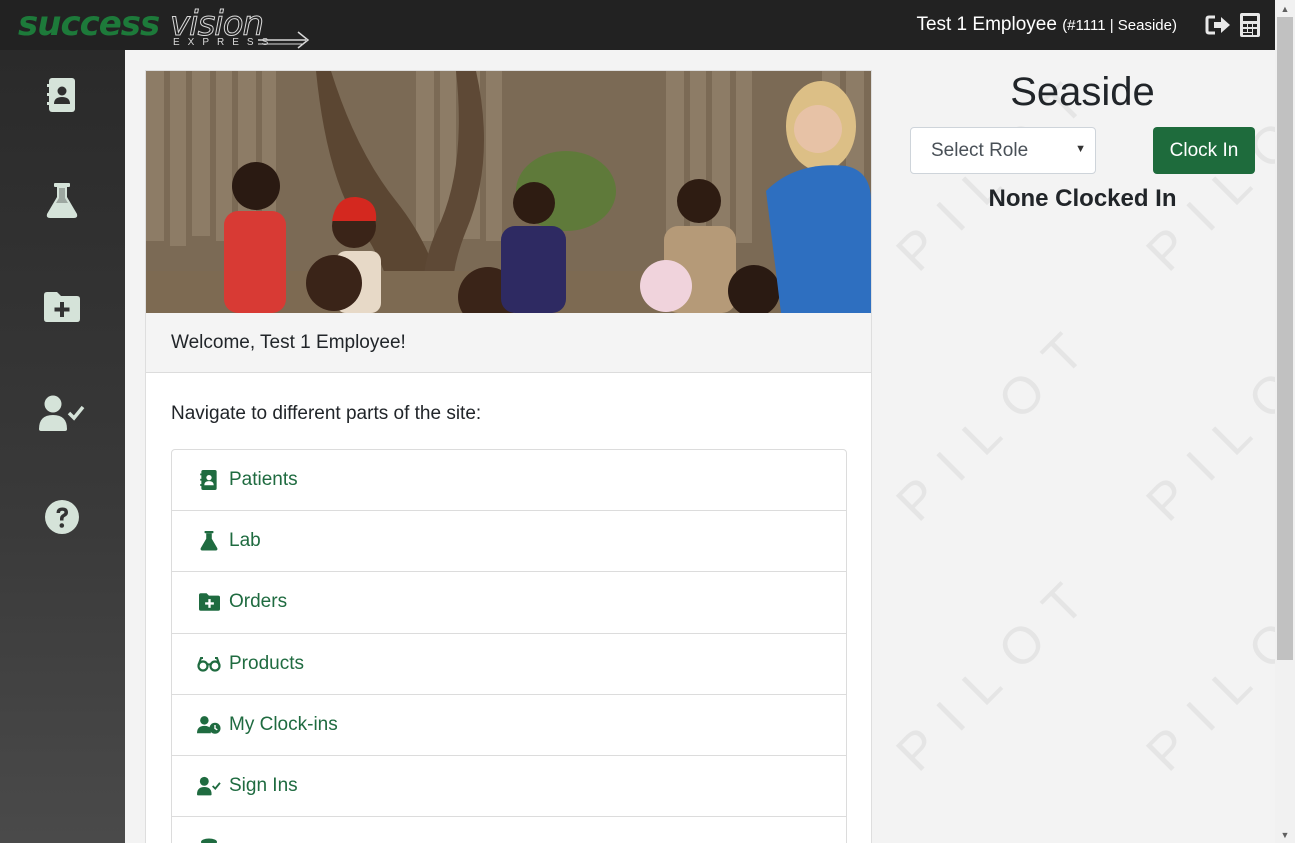 This screenshot has height=843, width=1295. I want to click on scroll-up-arrow-icon: ▲, so click(1285, 8).